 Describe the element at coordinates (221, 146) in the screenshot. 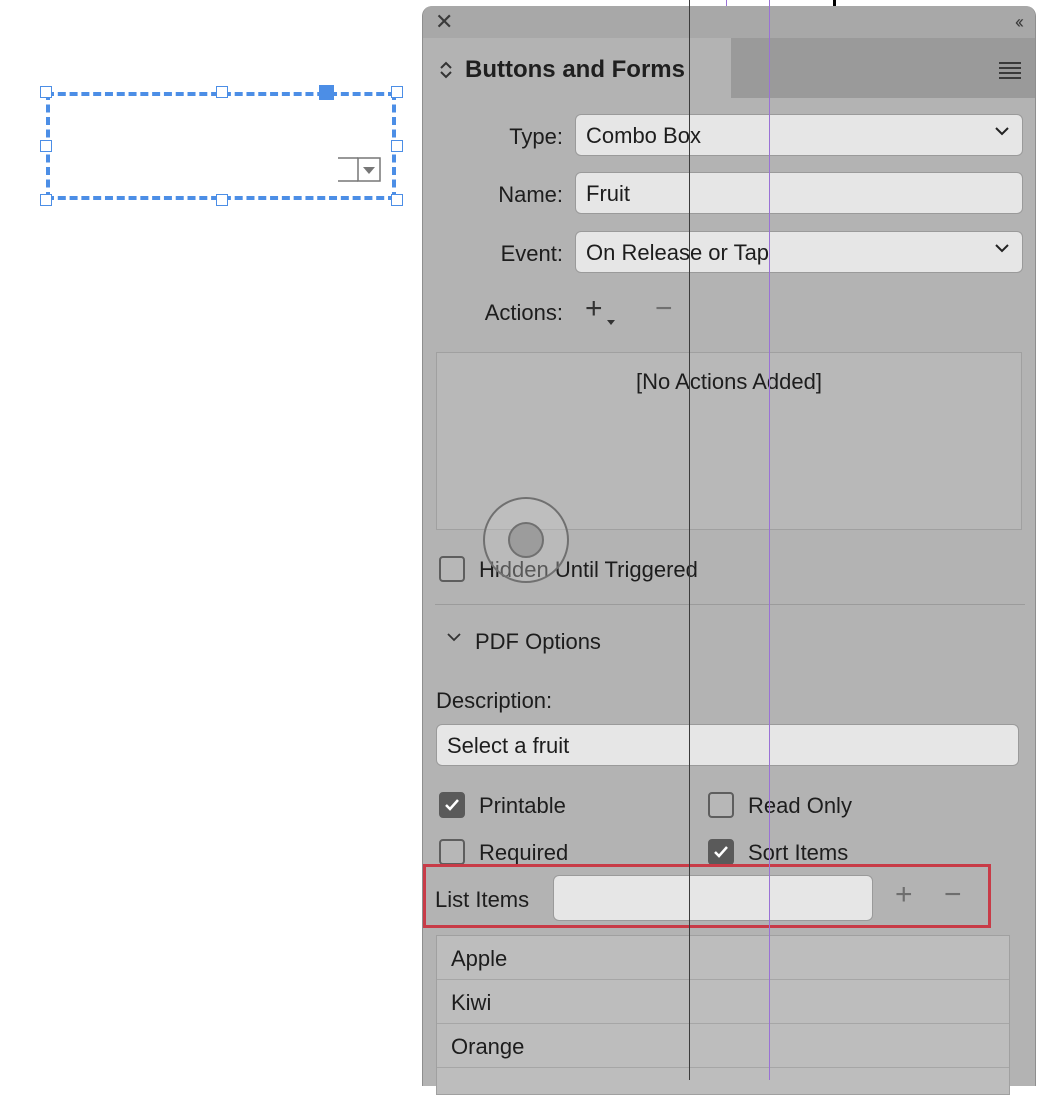

I see `combo-box-frame` at that location.